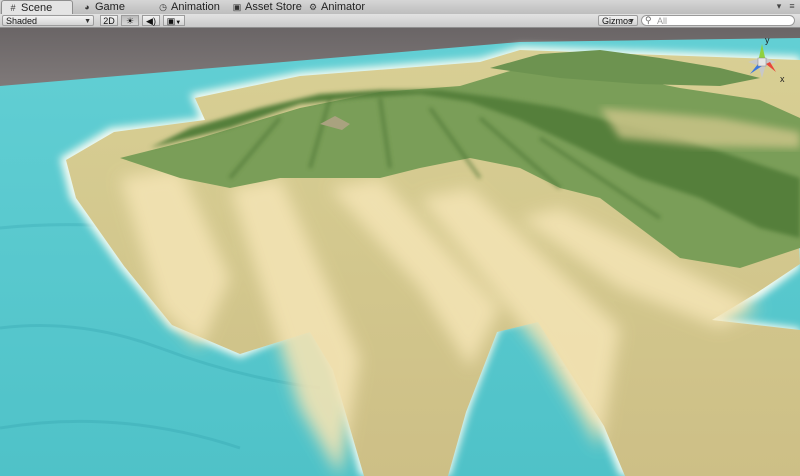 The height and width of the screenshot is (476, 800). I want to click on maximize-icon: ≡, so click(792, 6).